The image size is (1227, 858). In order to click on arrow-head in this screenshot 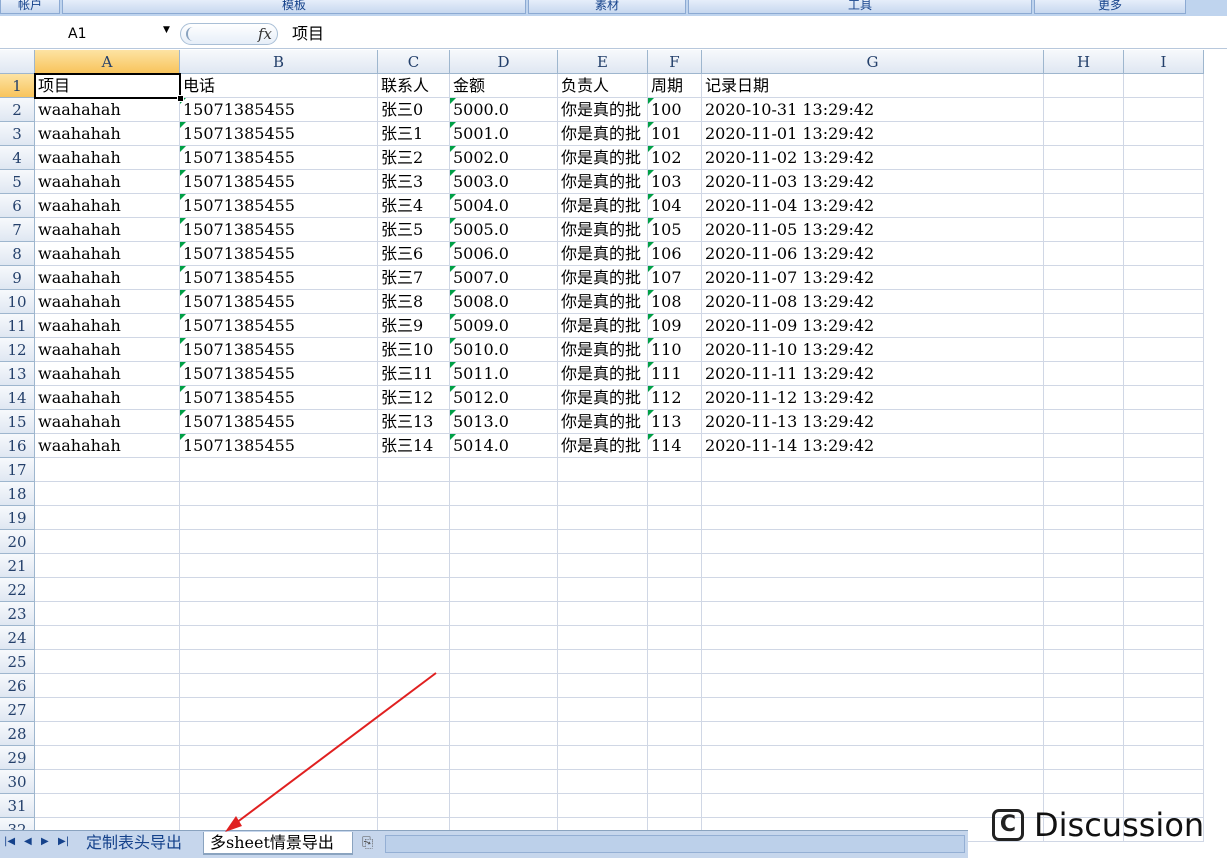, I will do `click(233, 824)`.